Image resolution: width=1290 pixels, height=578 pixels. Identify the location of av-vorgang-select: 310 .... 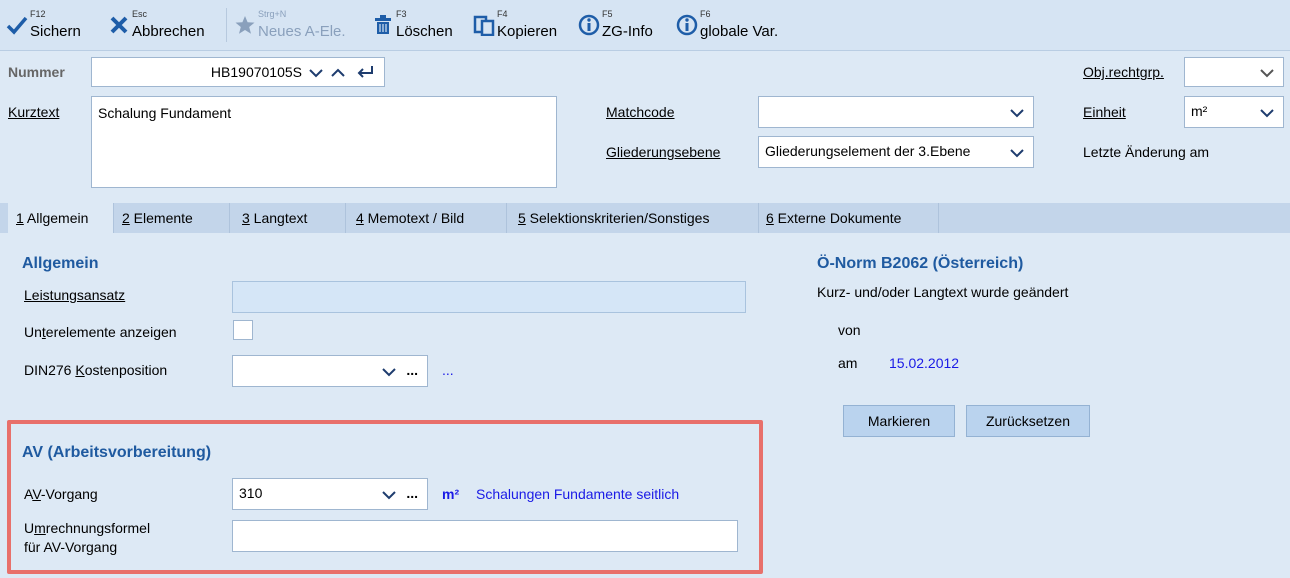
(330, 494).